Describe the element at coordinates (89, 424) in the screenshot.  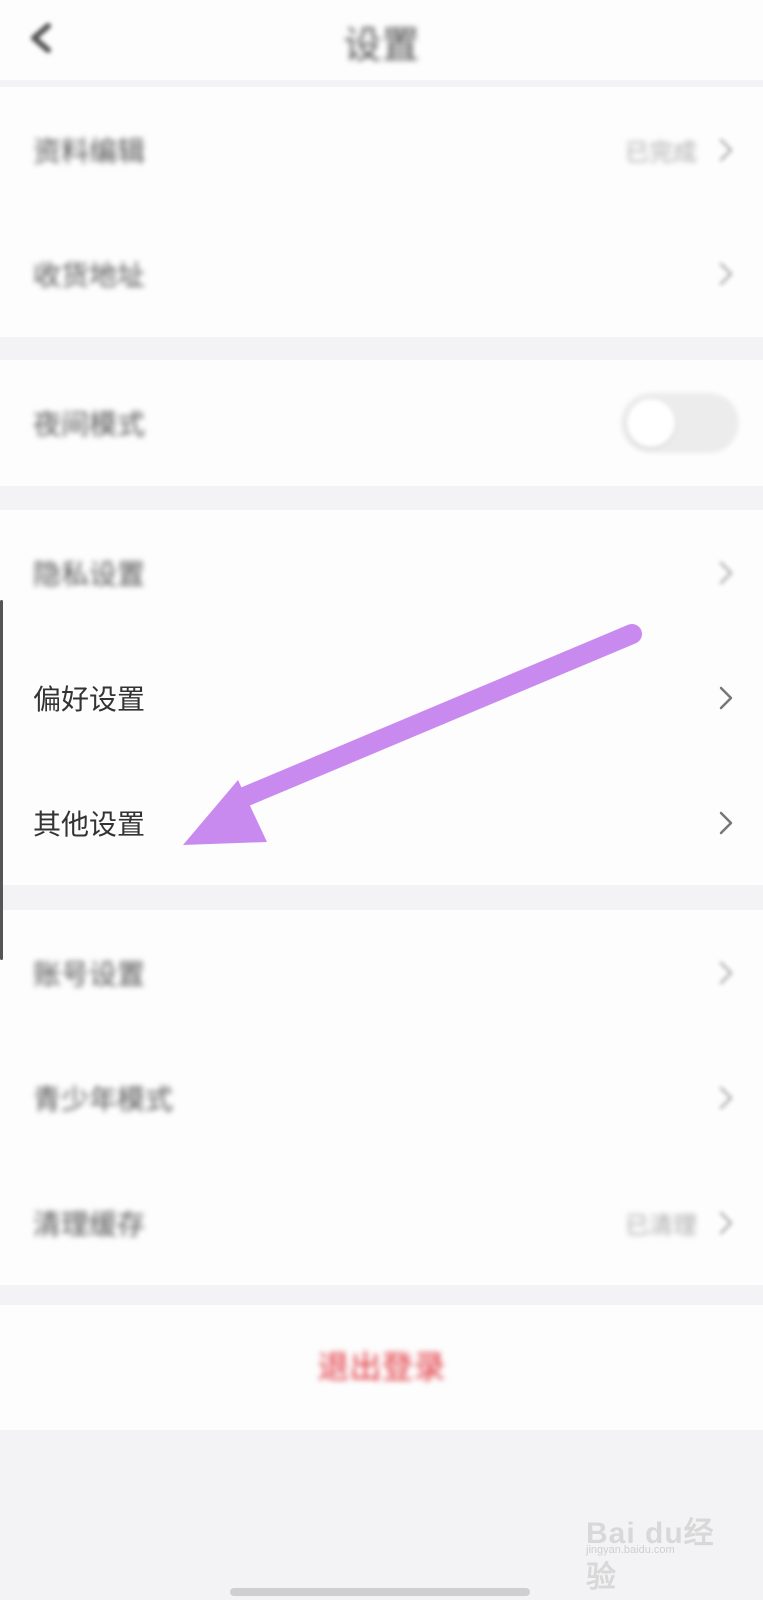
I see `settings-row-label: 夜间模式` at that location.